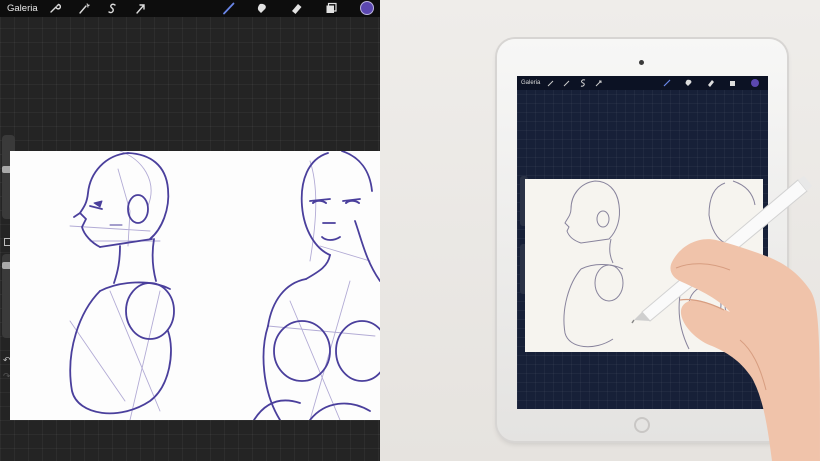 The width and height of the screenshot is (820, 461). Describe the element at coordinates (262, 8) in the screenshot. I see `smudge-icon` at that location.